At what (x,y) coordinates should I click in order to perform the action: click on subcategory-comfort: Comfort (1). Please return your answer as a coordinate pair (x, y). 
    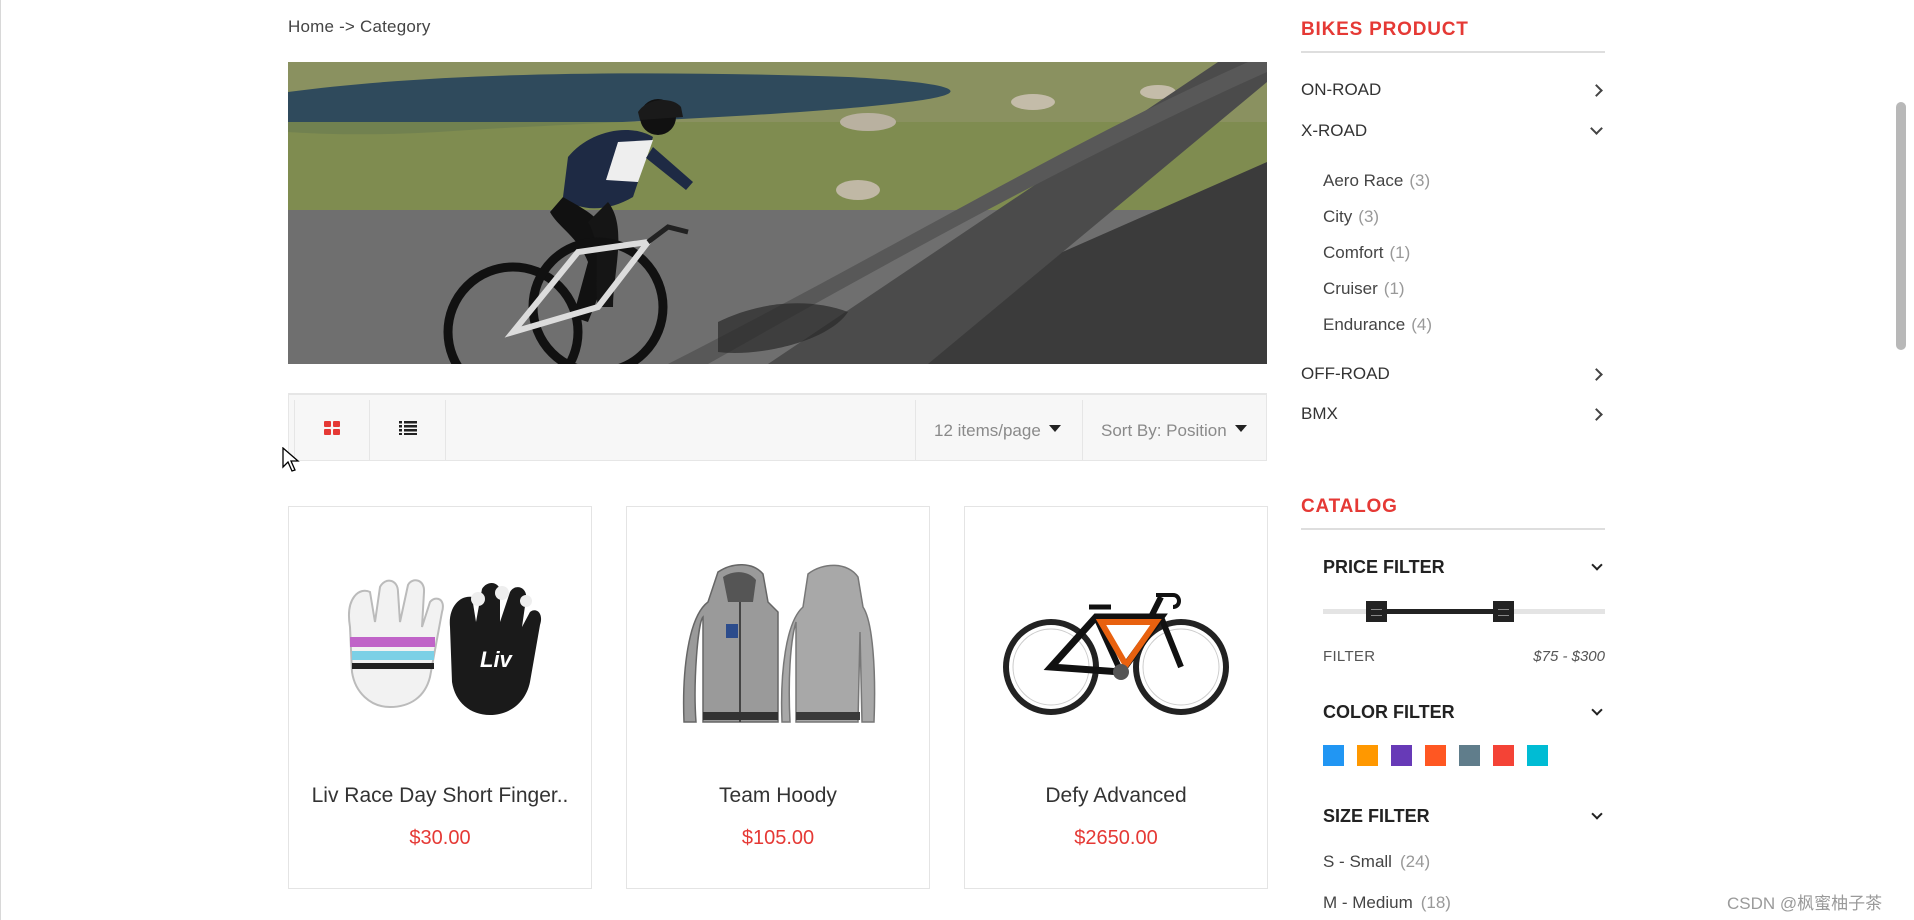
    Looking at the image, I should click on (1366, 253).